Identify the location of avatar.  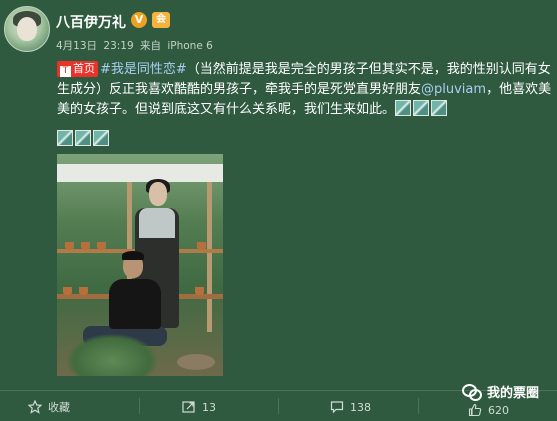
(27, 29).